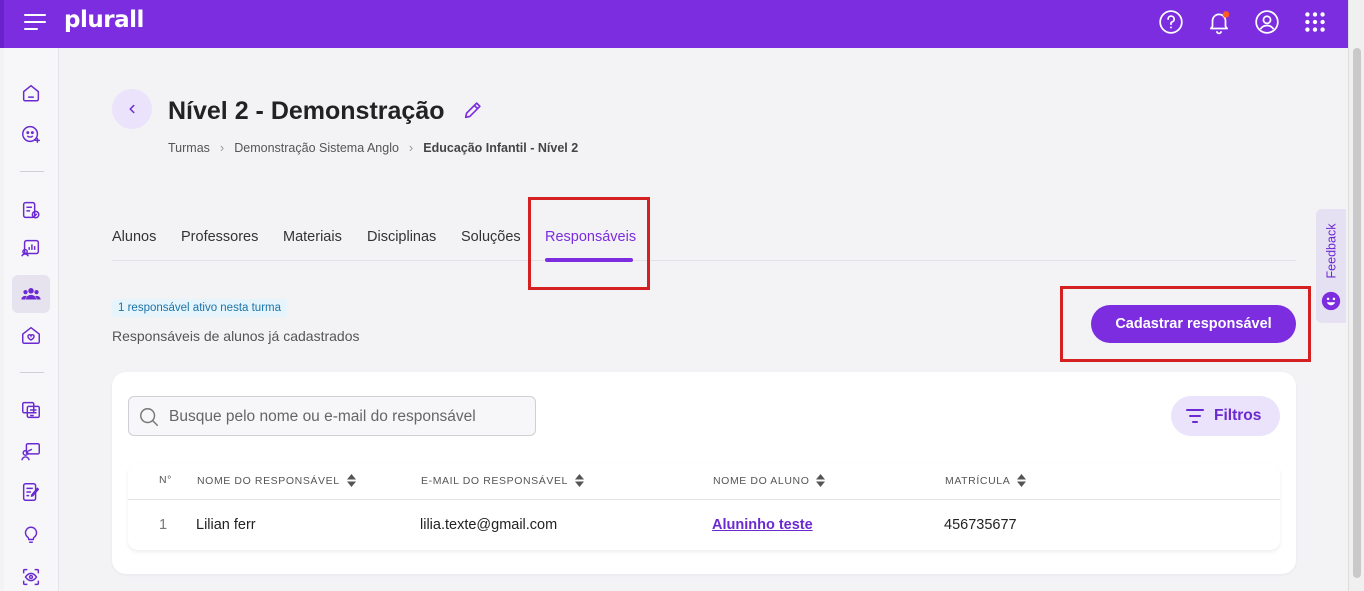  What do you see at coordinates (36, 22) in the screenshot?
I see `hamburger-menu-icon` at bounding box center [36, 22].